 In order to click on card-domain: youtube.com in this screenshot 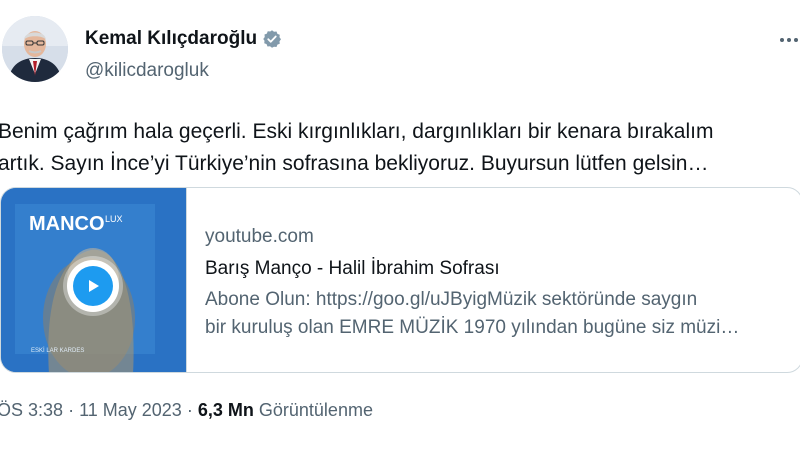, I will do `click(259, 236)`.